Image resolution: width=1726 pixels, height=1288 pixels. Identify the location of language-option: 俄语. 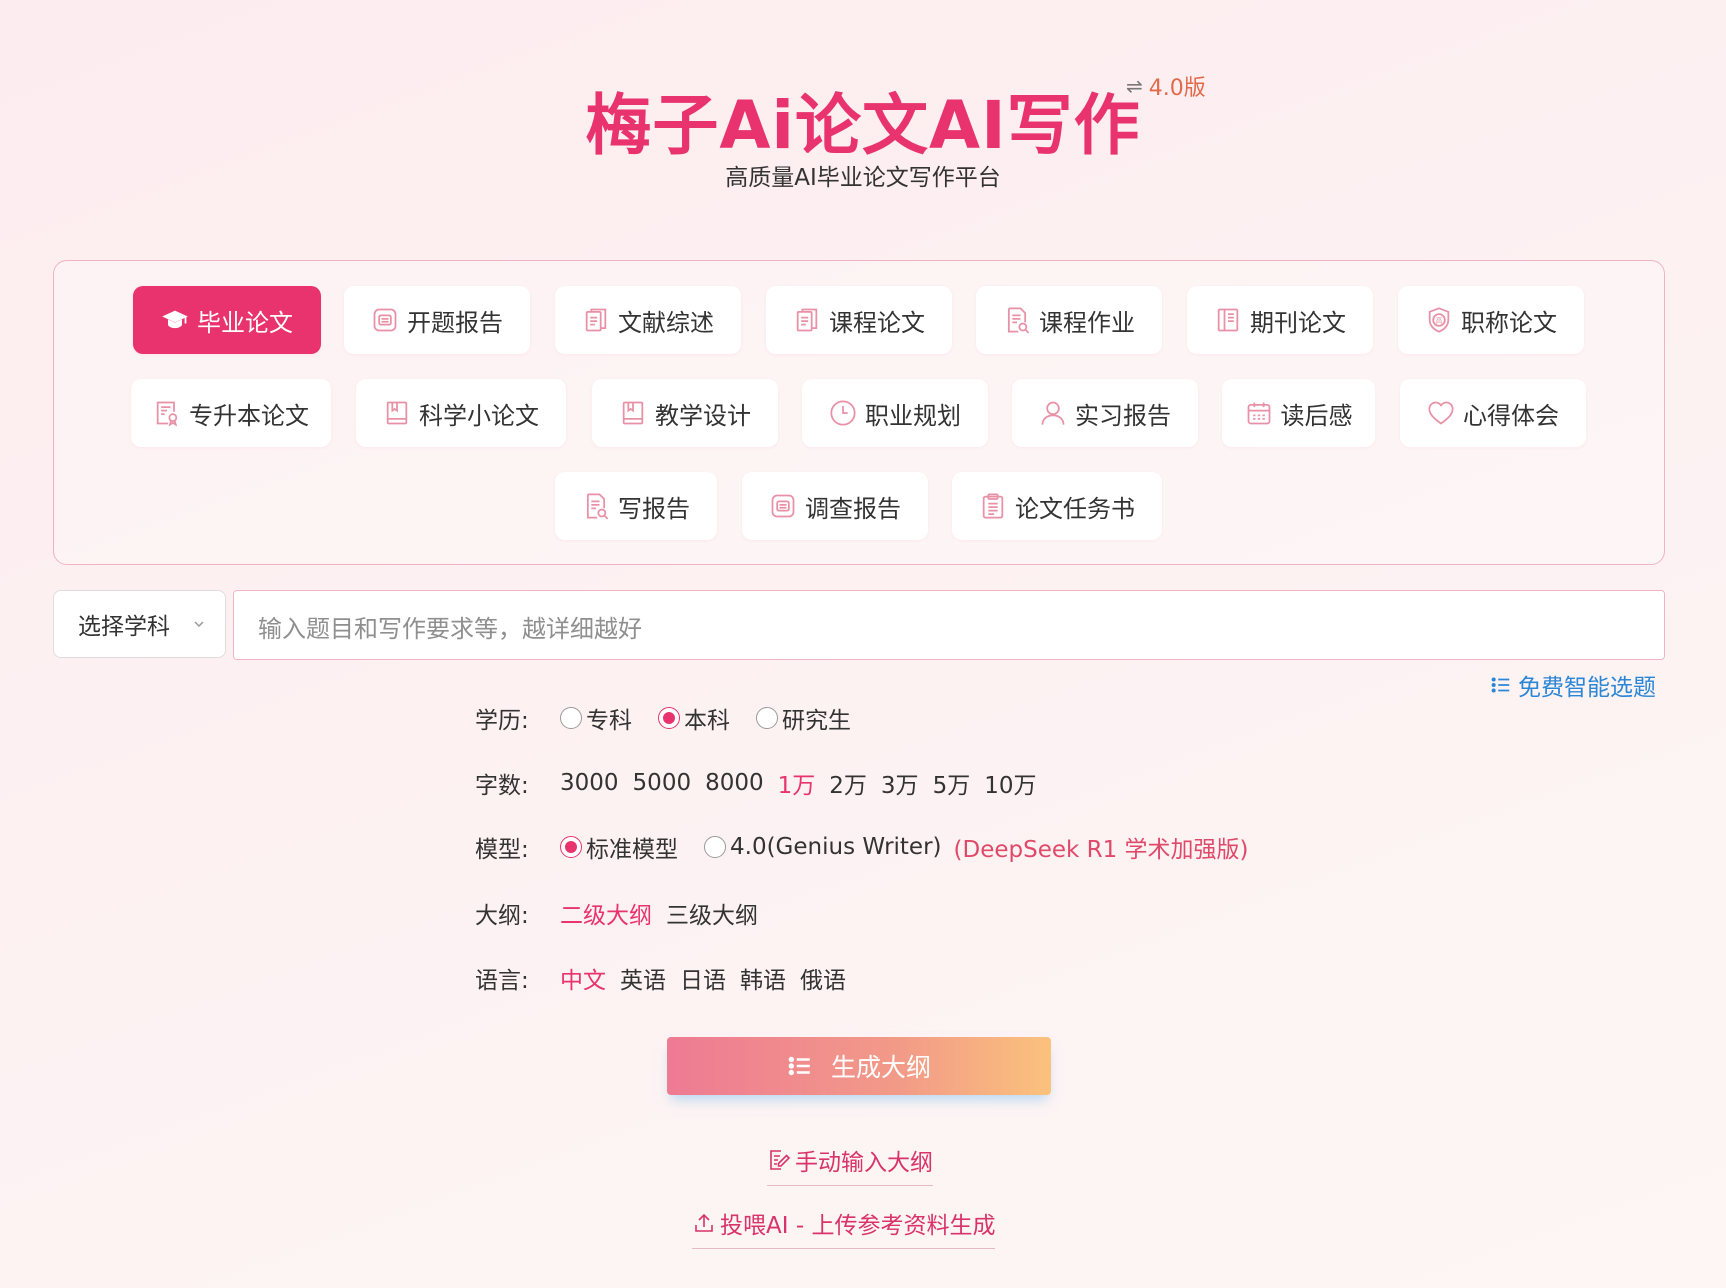
(823, 978).